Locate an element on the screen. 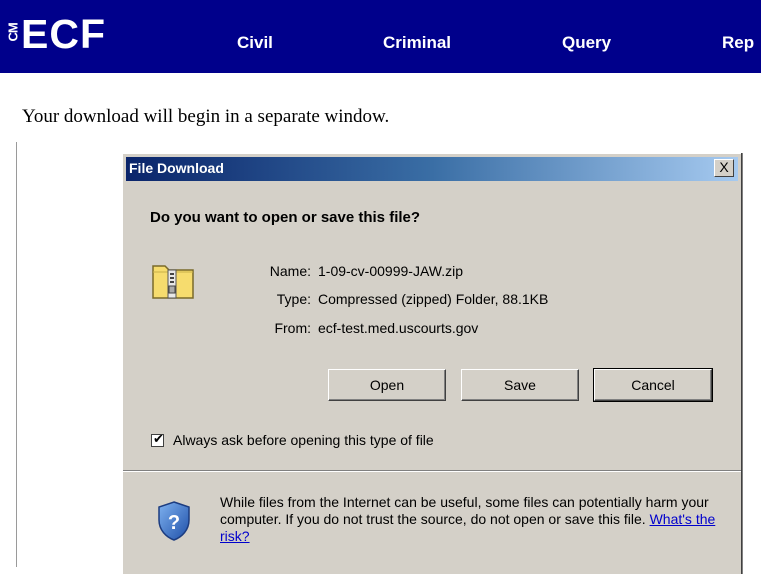  save-button: Save is located at coordinates (520, 385).